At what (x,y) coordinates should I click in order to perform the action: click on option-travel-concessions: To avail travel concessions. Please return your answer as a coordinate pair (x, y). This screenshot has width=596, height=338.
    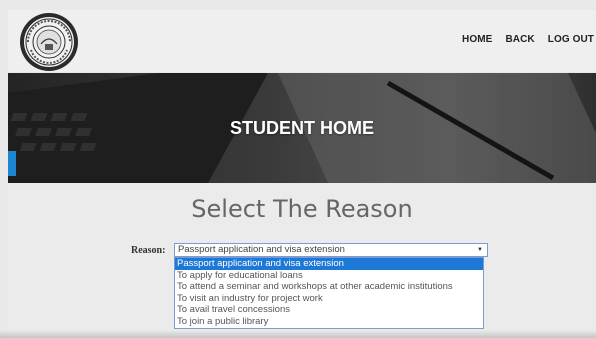
    Looking at the image, I should click on (329, 310).